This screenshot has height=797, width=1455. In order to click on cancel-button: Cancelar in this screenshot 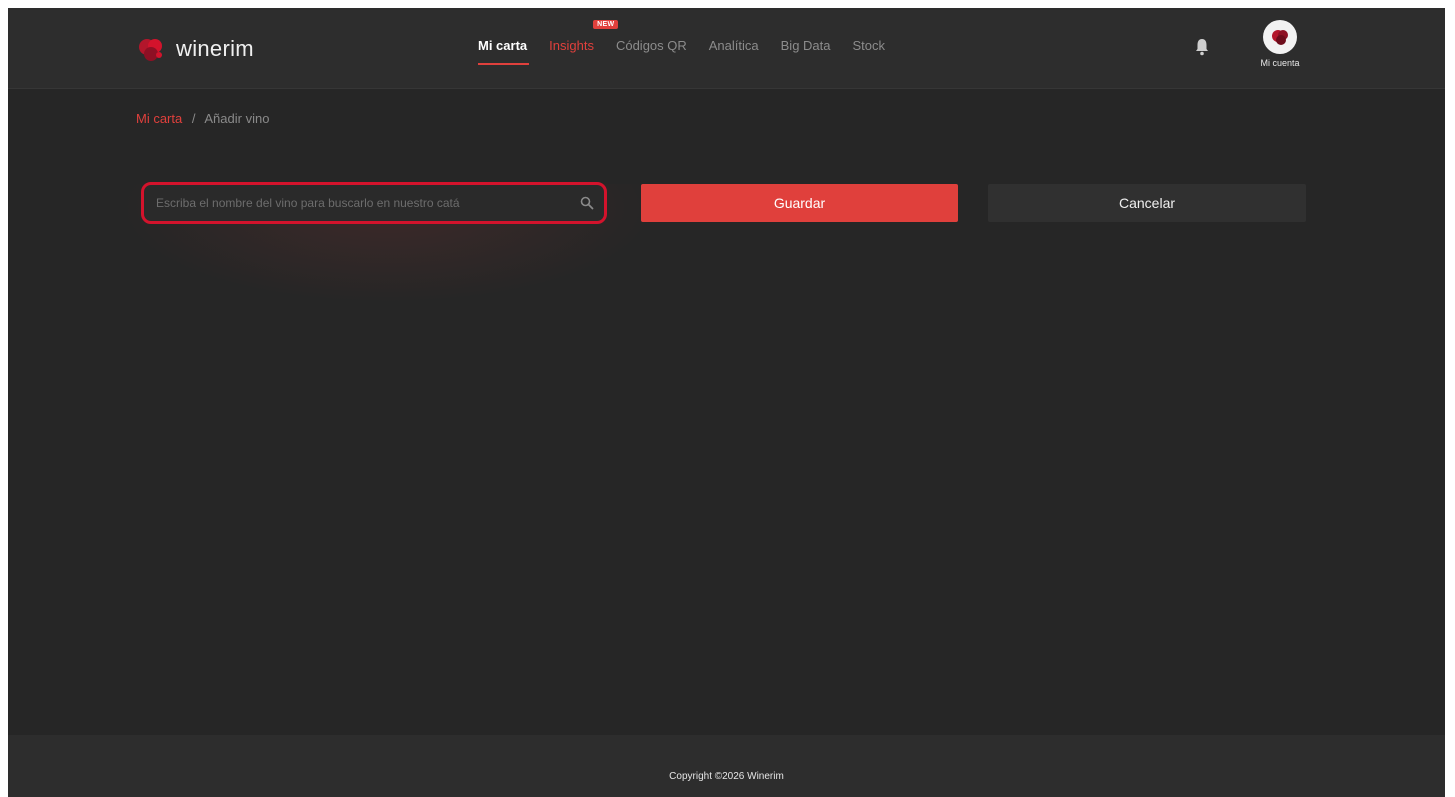, I will do `click(1147, 203)`.